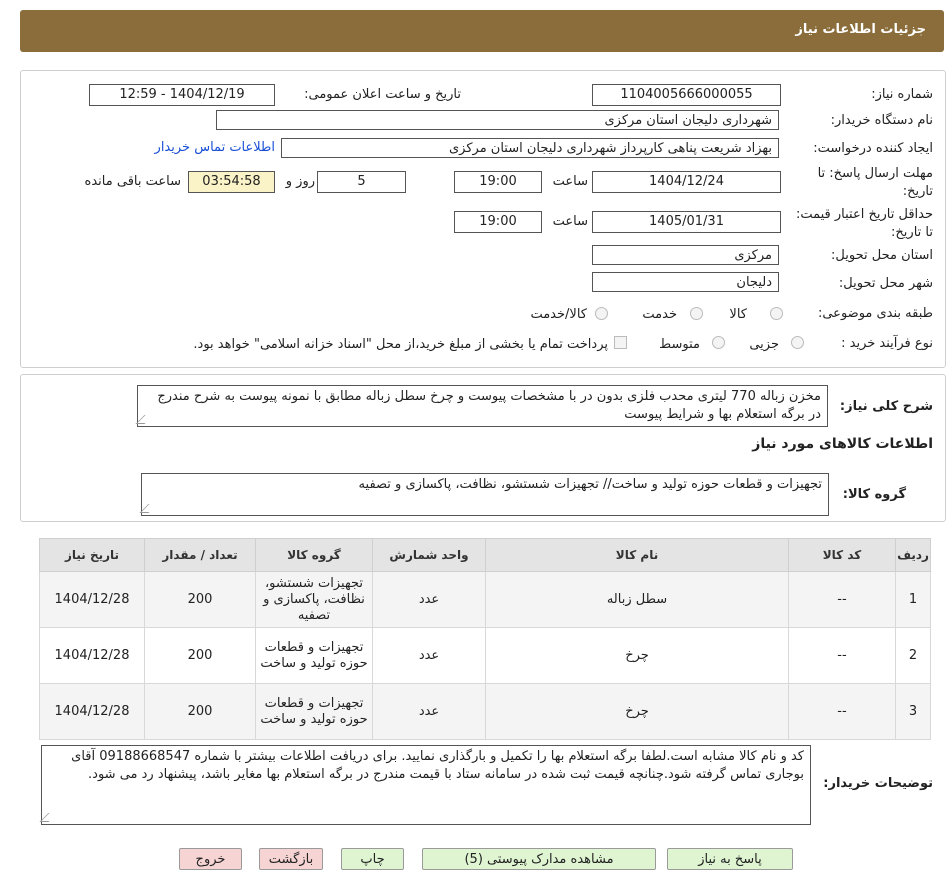 The width and height of the screenshot is (951, 893). Describe the element at coordinates (497, 120) in the screenshot. I see `buyer-org-field: شهرداری دلیجان استان مرکزی` at that location.